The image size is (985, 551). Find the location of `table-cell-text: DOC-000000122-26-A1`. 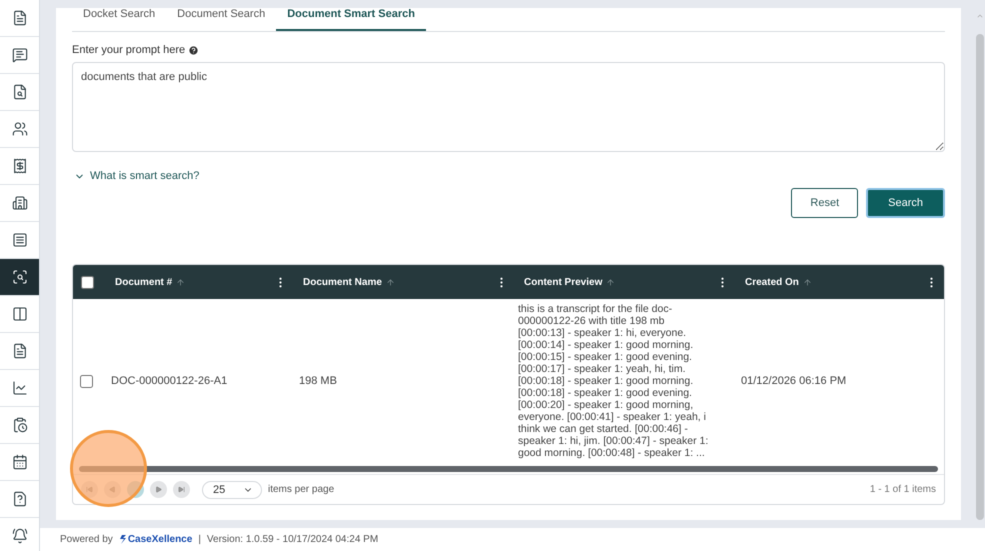

table-cell-text: DOC-000000122-26-A1 is located at coordinates (169, 381).